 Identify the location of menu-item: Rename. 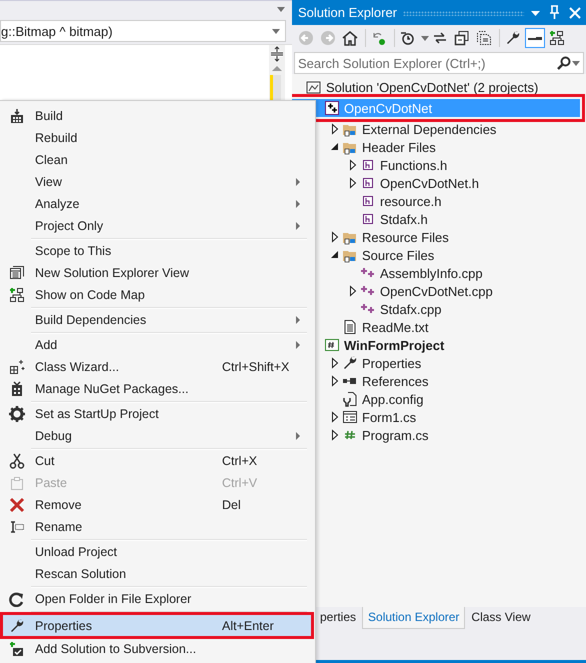
(157, 527).